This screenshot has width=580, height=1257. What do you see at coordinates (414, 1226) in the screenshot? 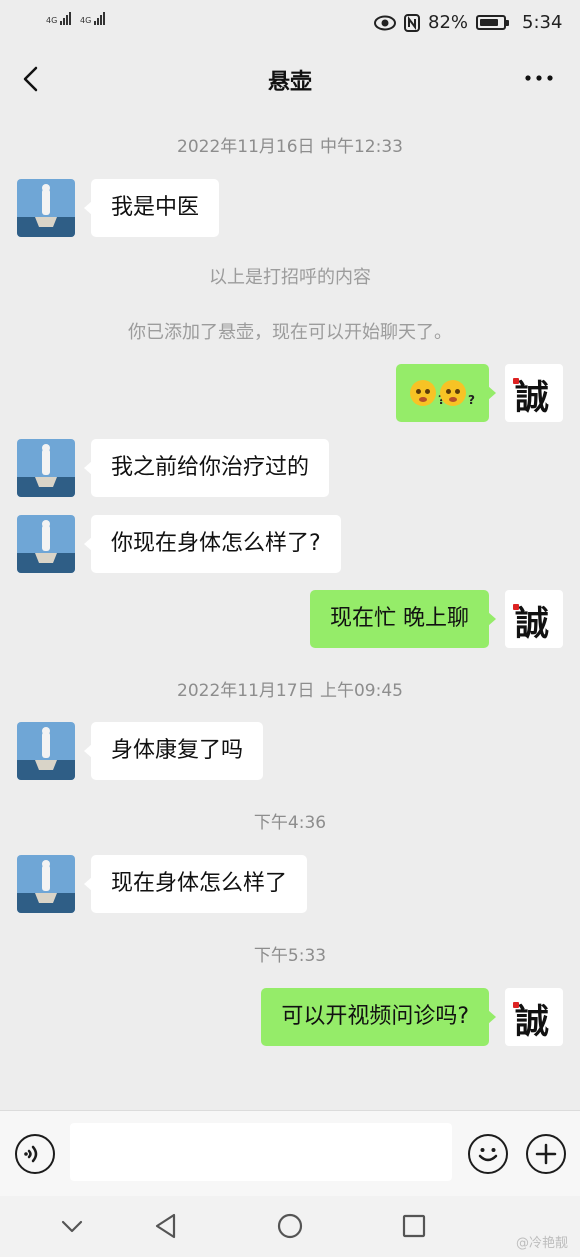
I see `recent-apps-square-icon` at bounding box center [414, 1226].